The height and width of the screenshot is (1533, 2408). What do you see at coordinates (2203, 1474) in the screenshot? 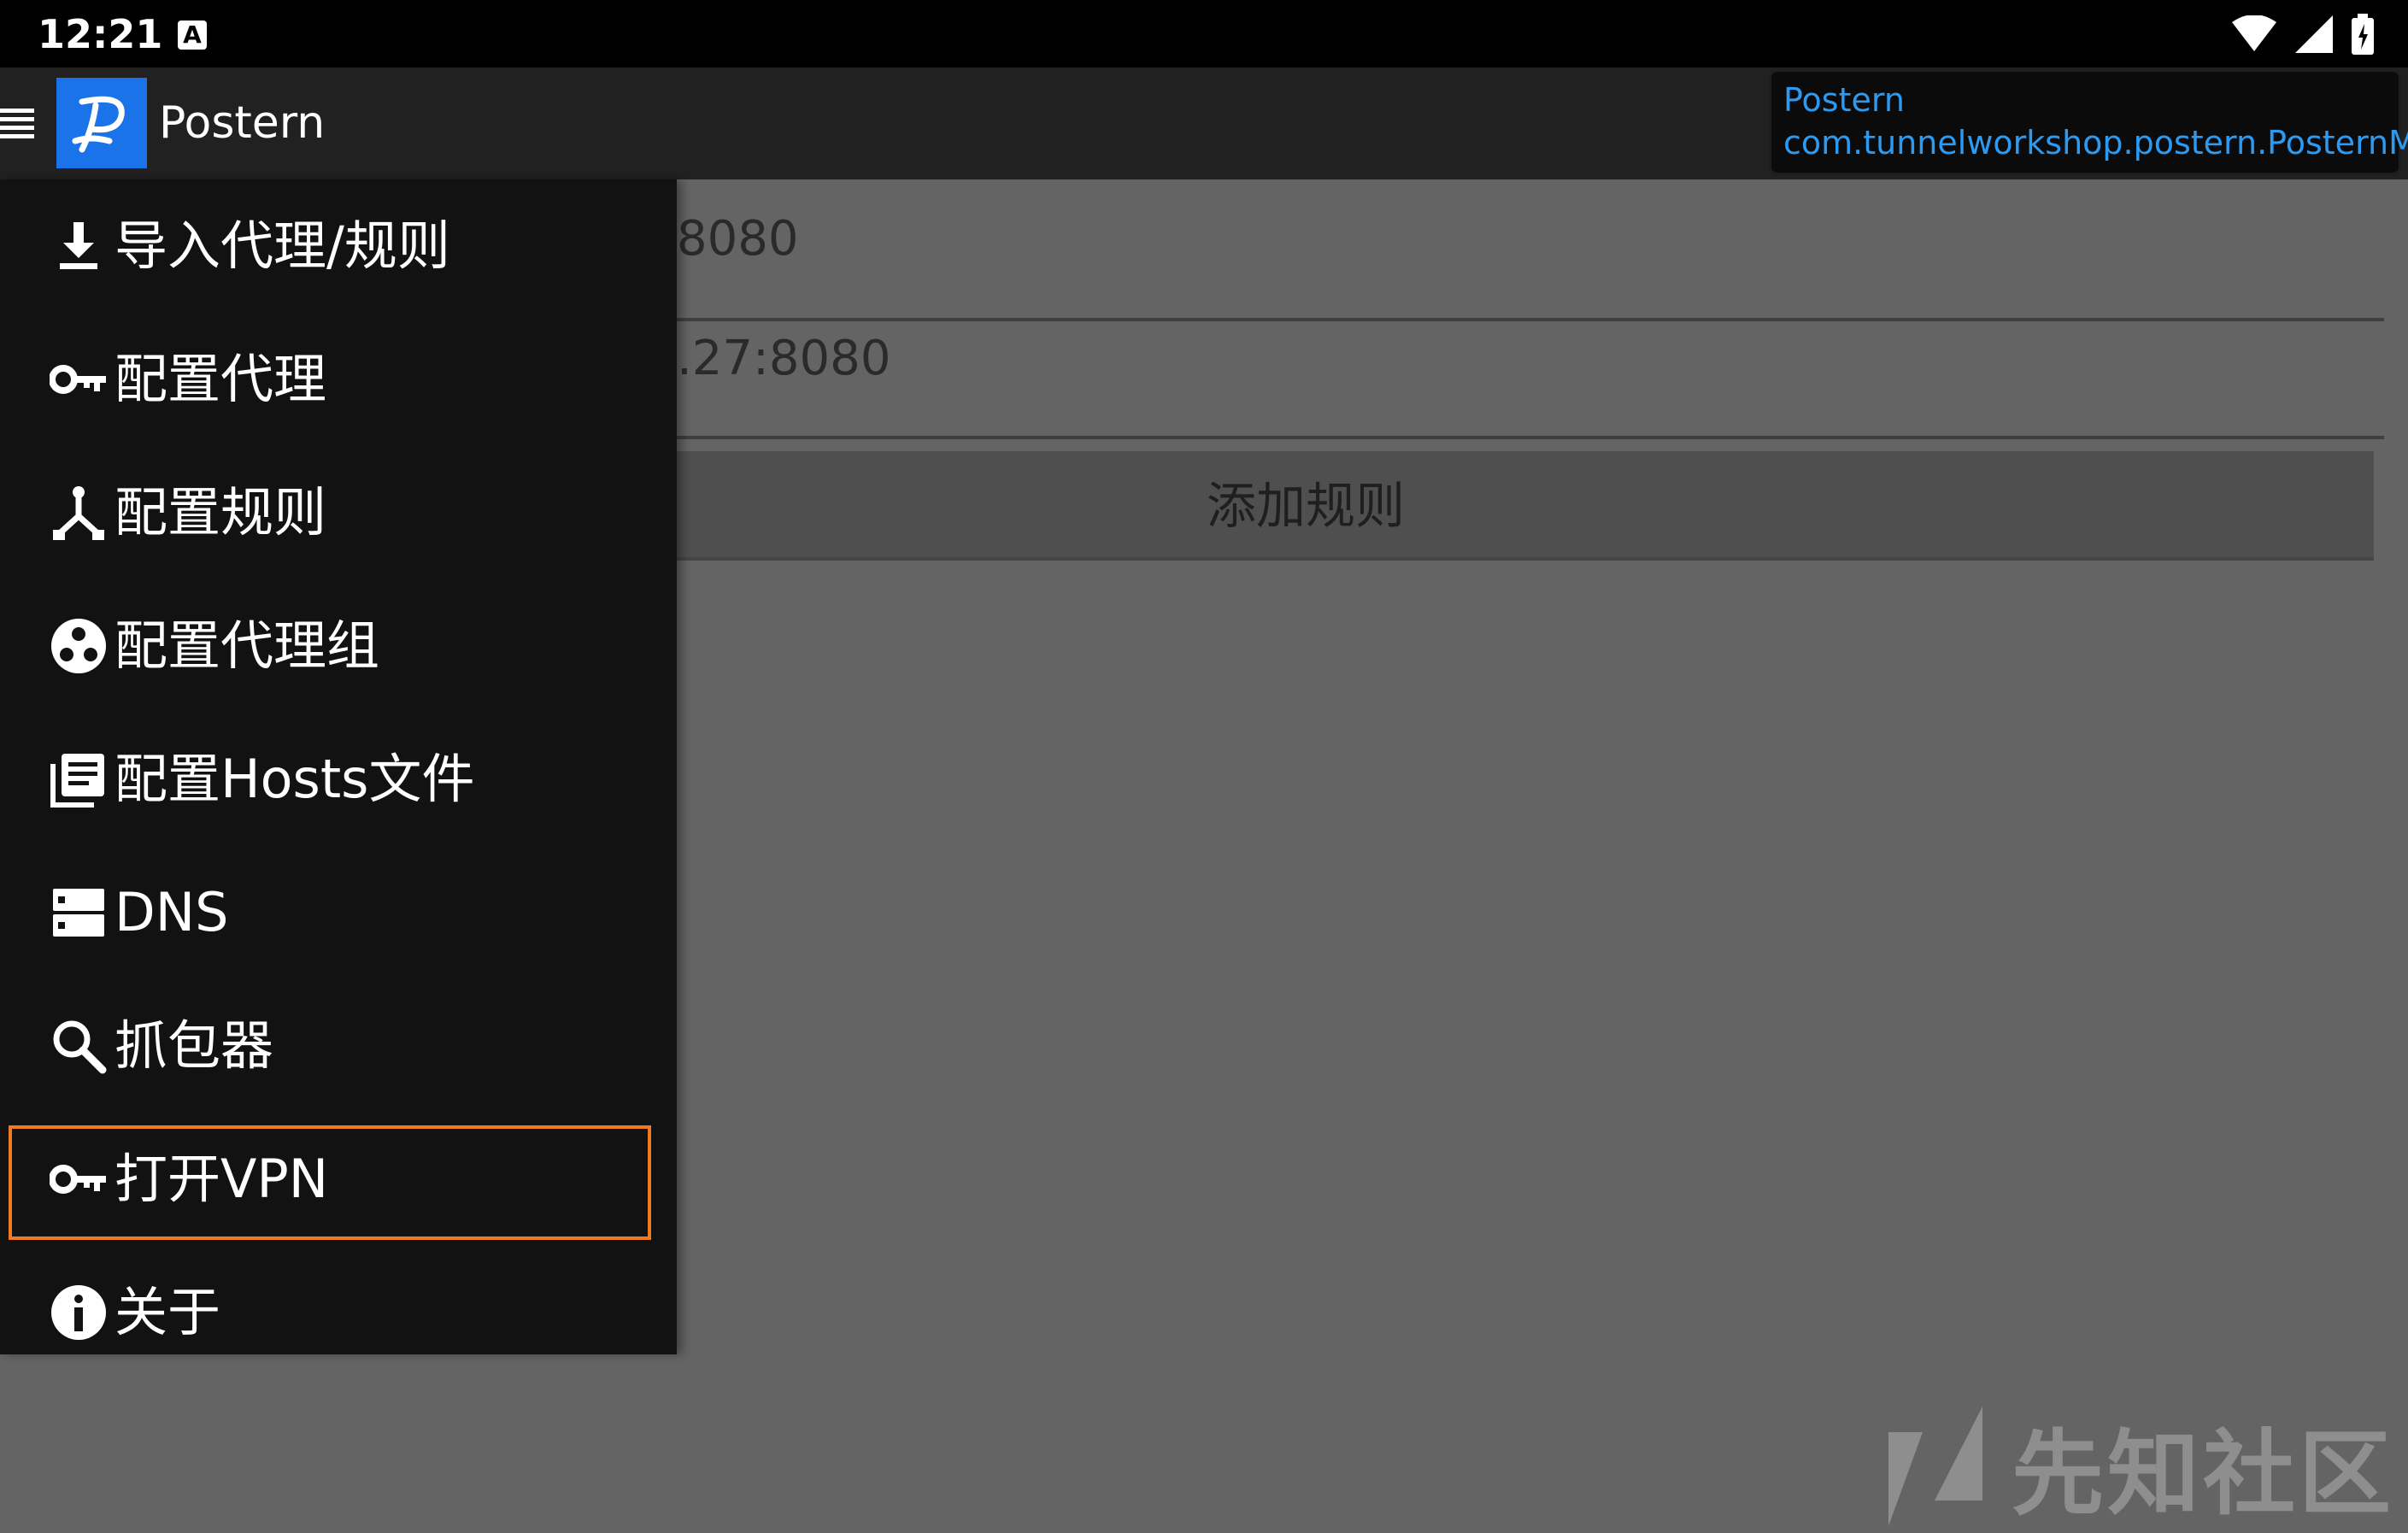
I see `watermark-text: 先知社区` at bounding box center [2203, 1474].